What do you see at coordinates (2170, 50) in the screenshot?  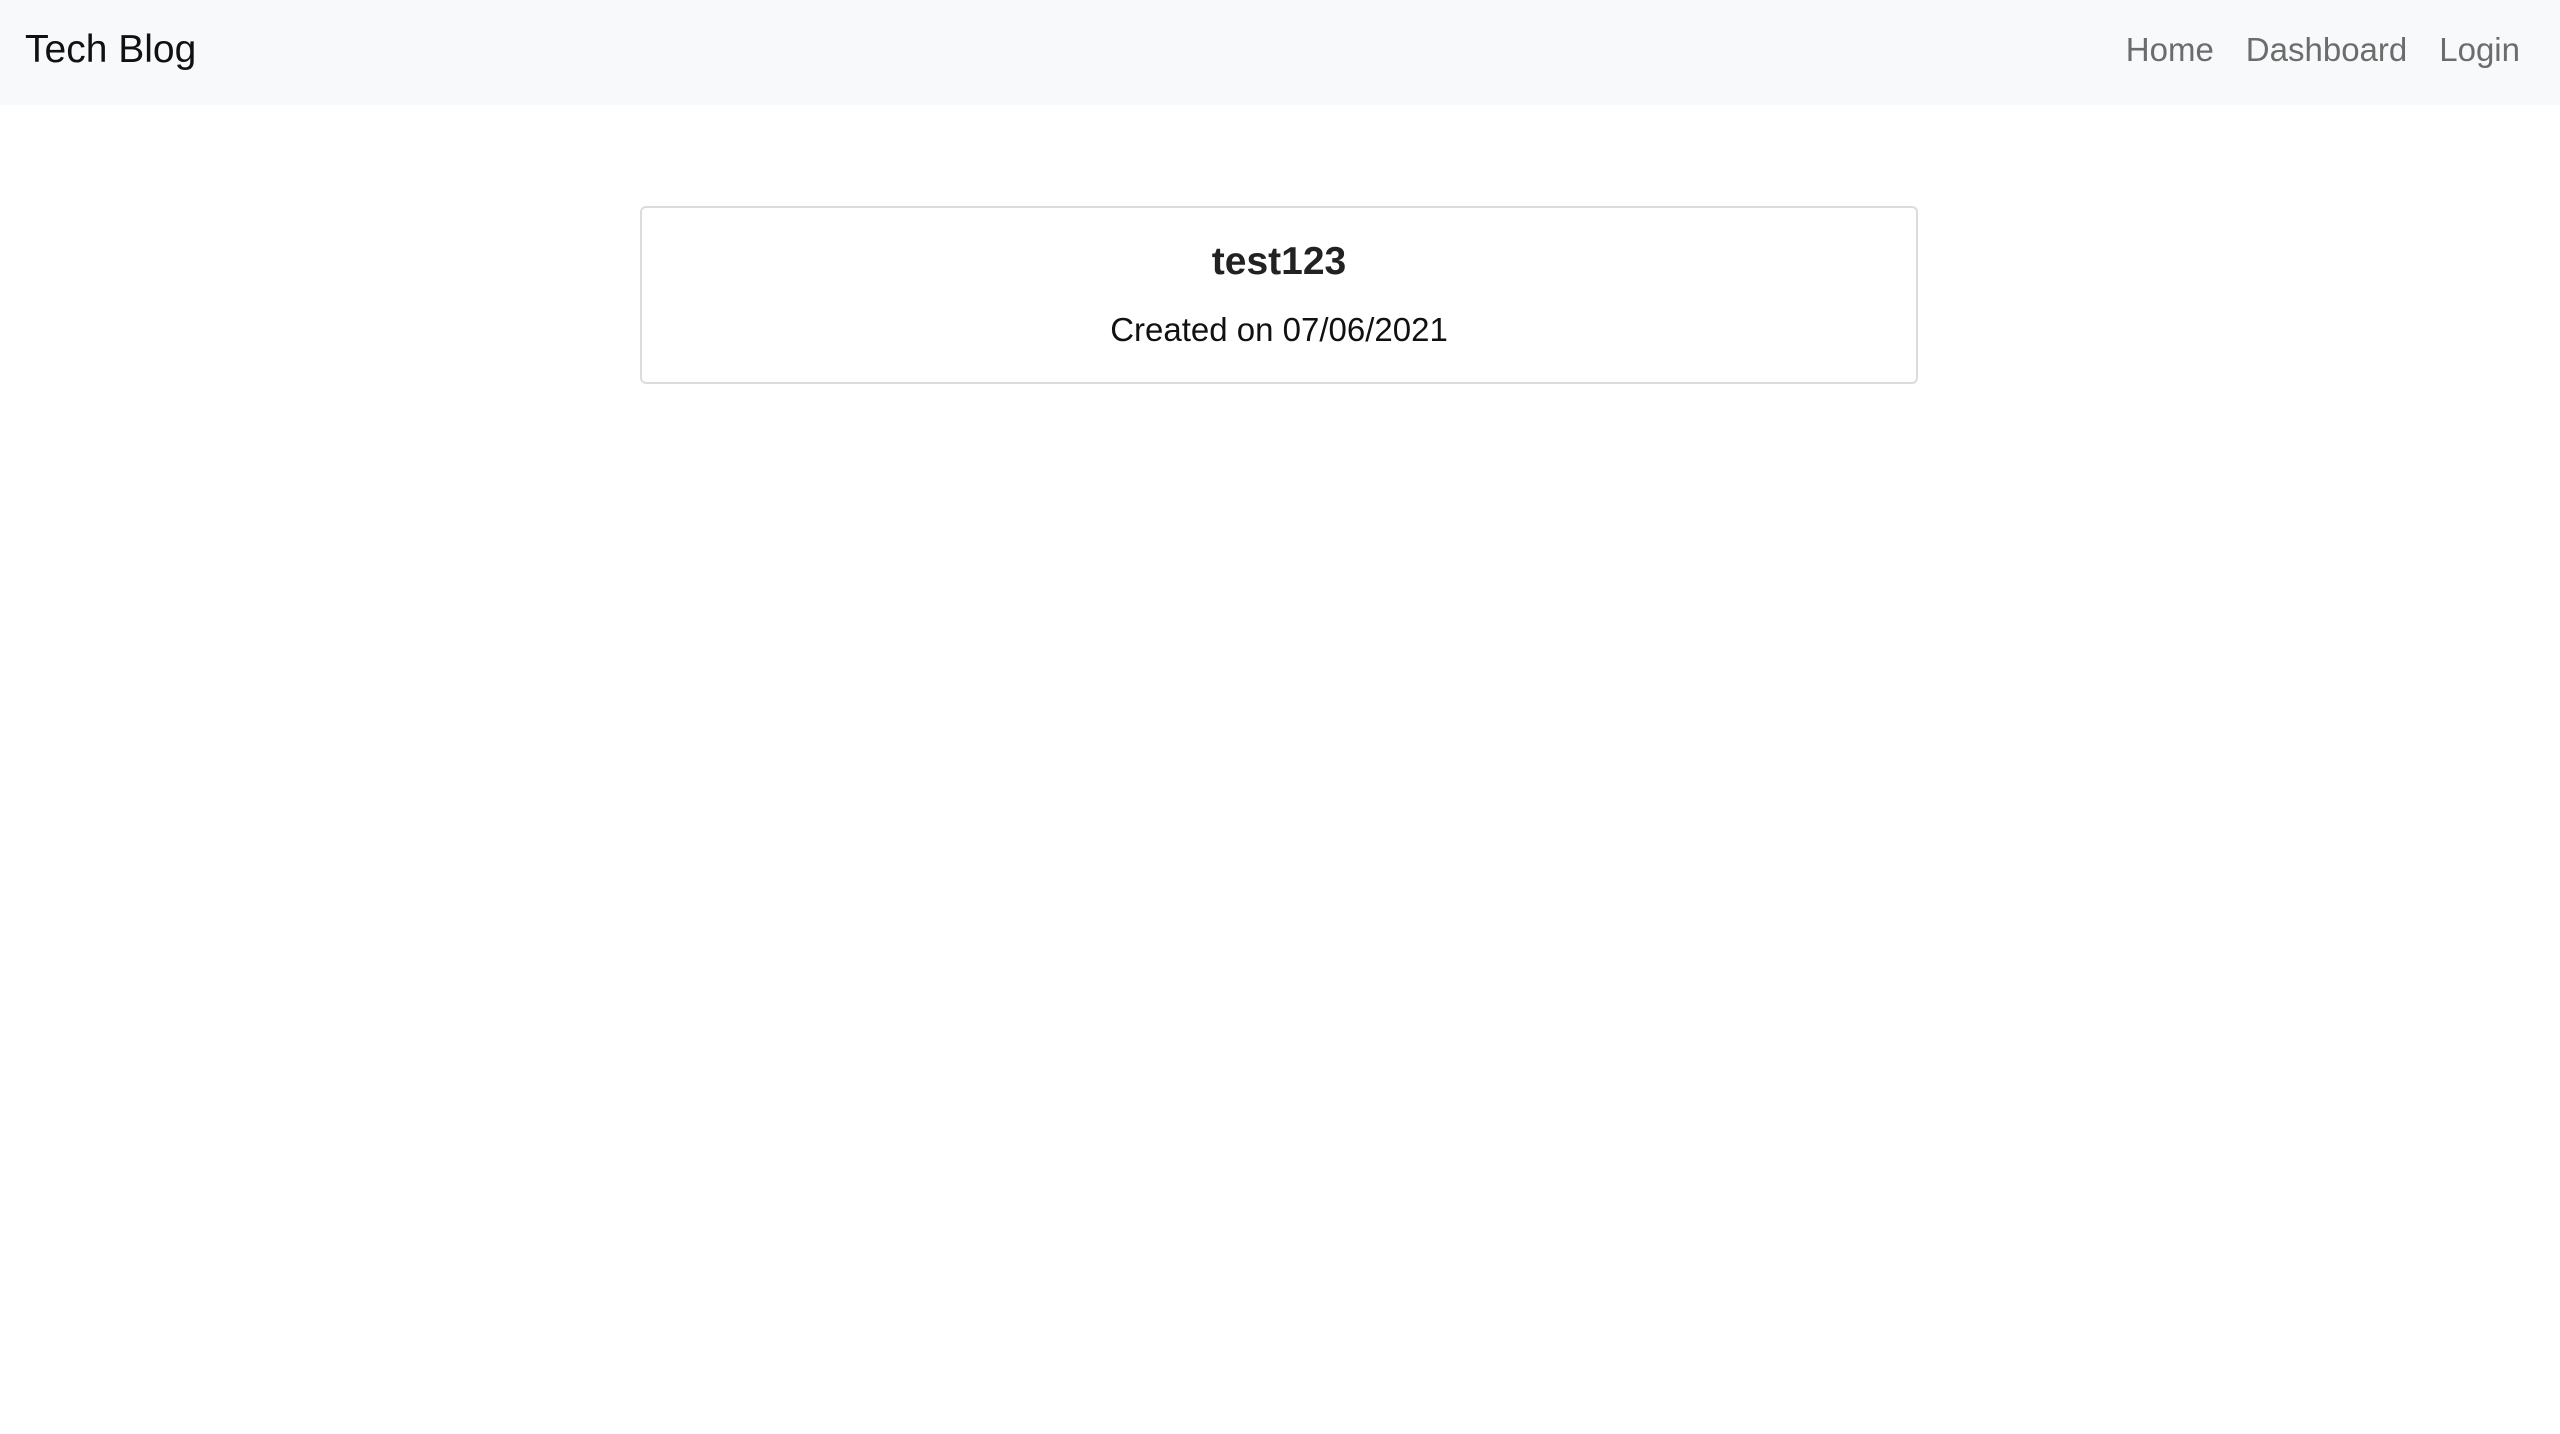 I see `nav-link-home: Home` at bounding box center [2170, 50].